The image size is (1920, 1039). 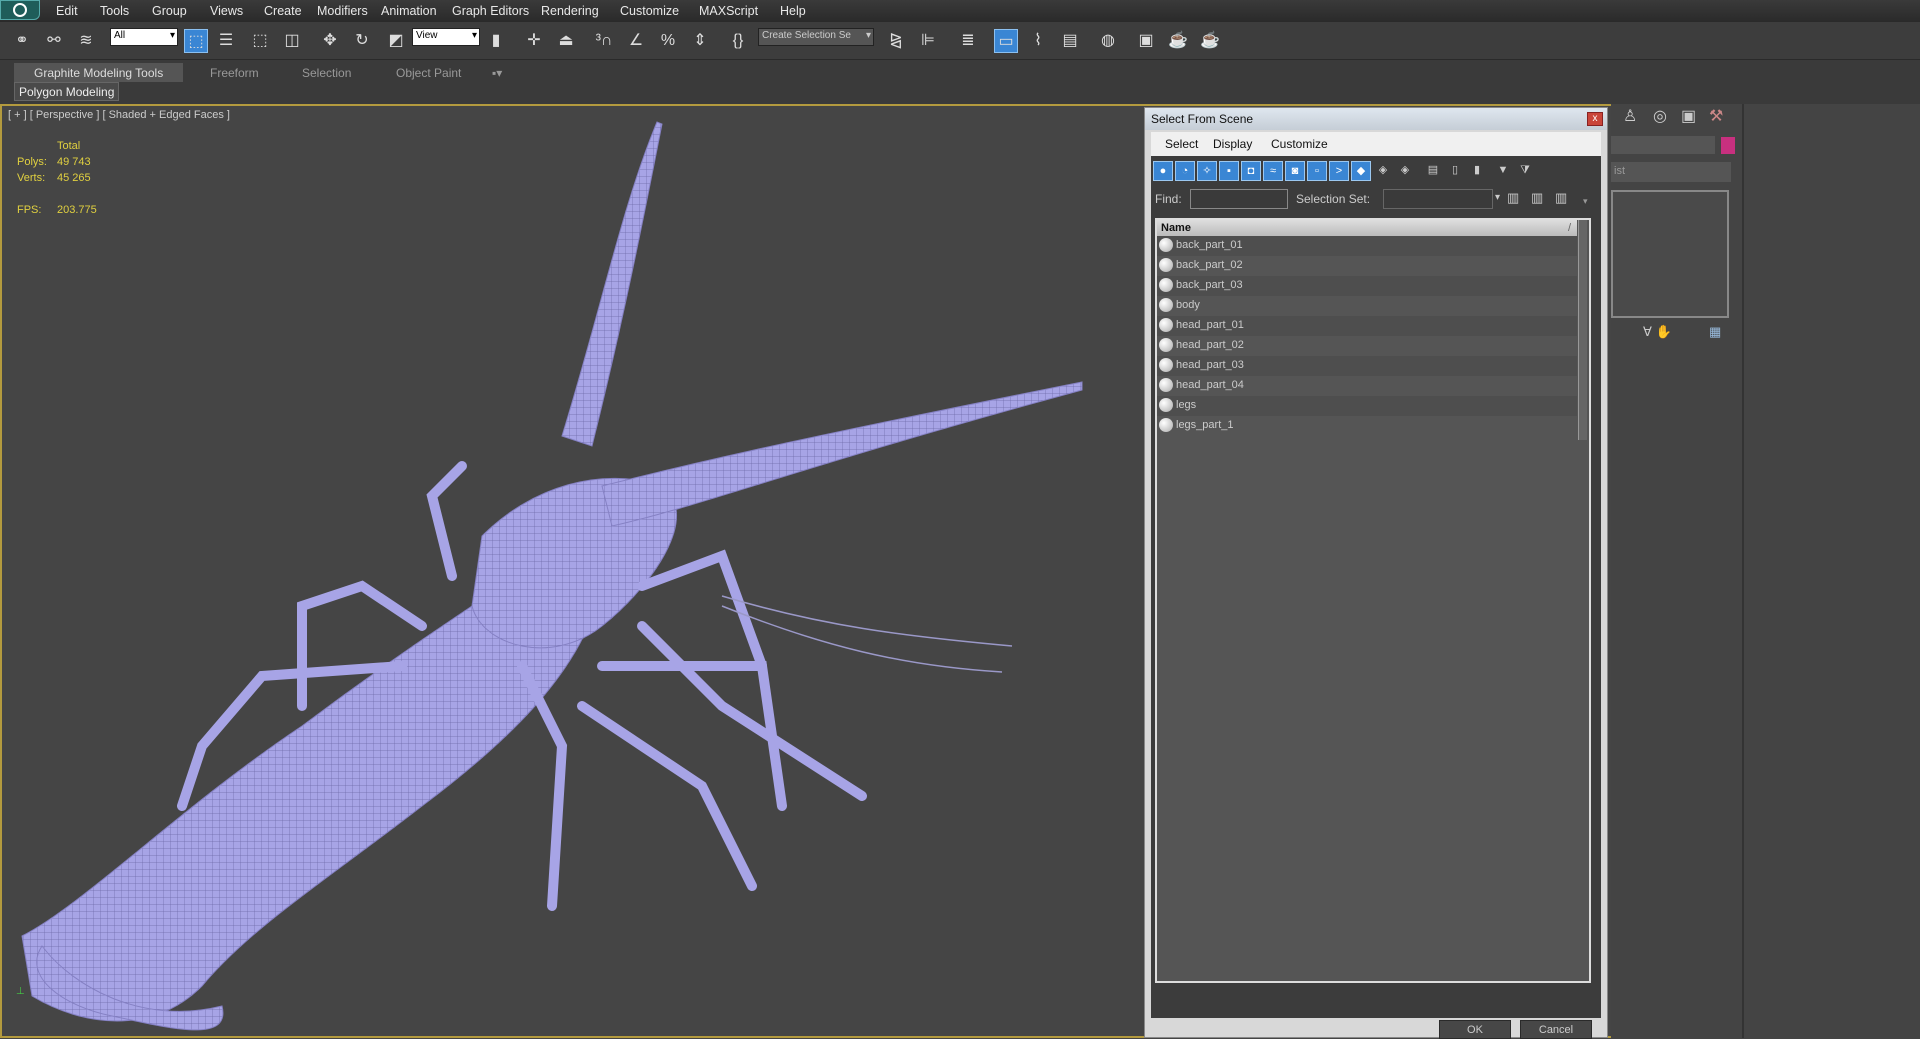 I want to click on selection-set-dropdown, so click(x=1438, y=199).